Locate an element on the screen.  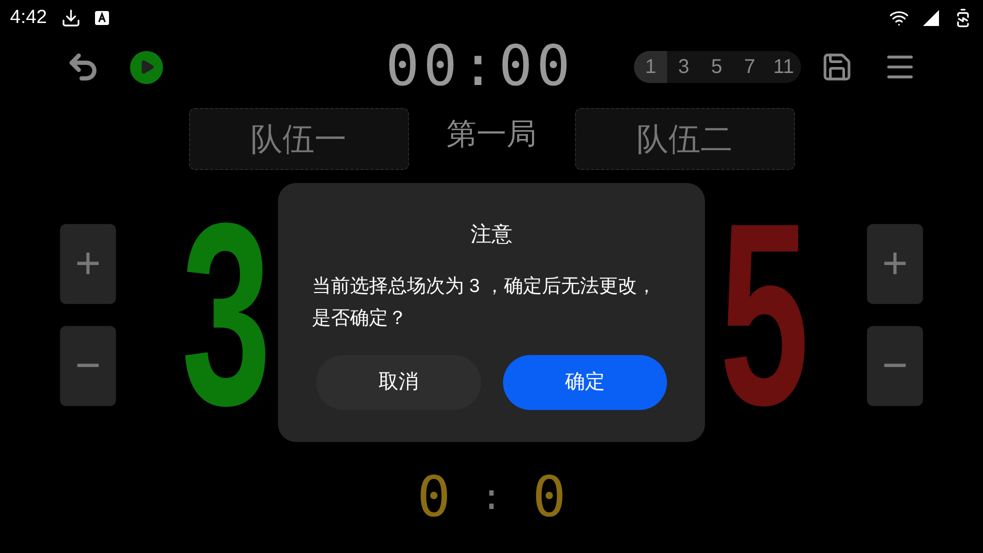
cancel-button: 取消 is located at coordinates (398, 382).